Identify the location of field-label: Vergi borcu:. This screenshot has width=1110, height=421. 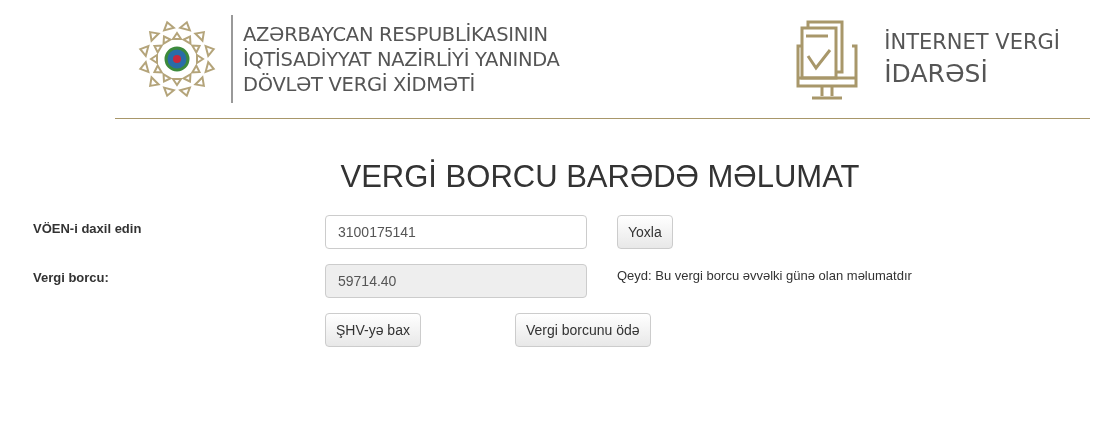
(71, 277).